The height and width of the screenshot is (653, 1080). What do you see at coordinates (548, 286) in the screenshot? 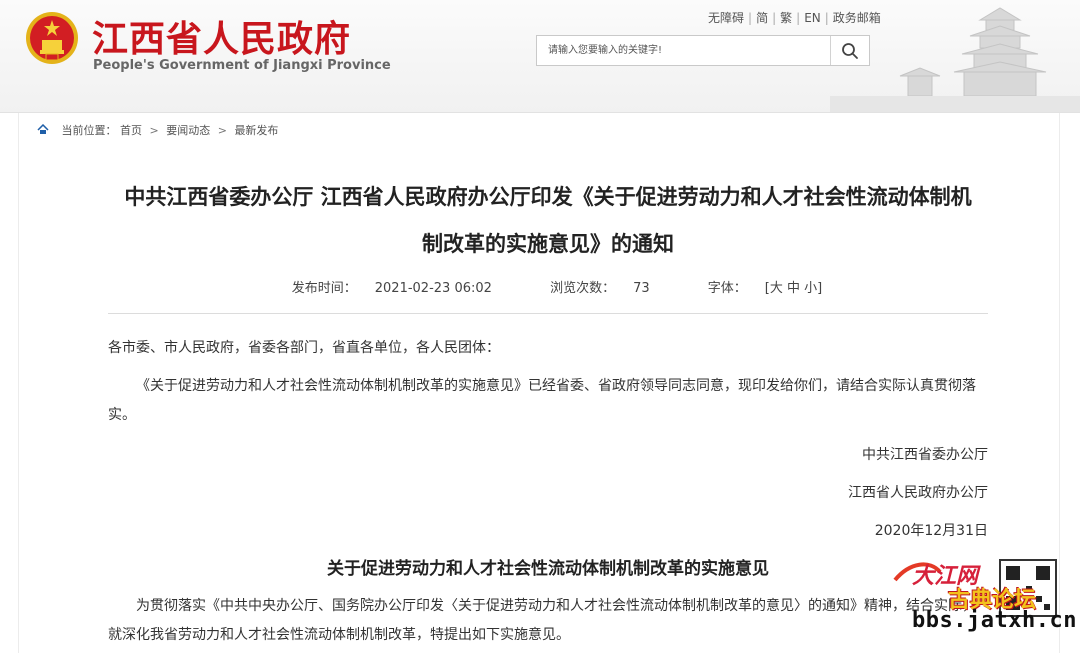
I see `article-meta: 发布时间： 2021-02-23 06:02 浏览次数： 73 字体： [大 中 小]` at bounding box center [548, 286].